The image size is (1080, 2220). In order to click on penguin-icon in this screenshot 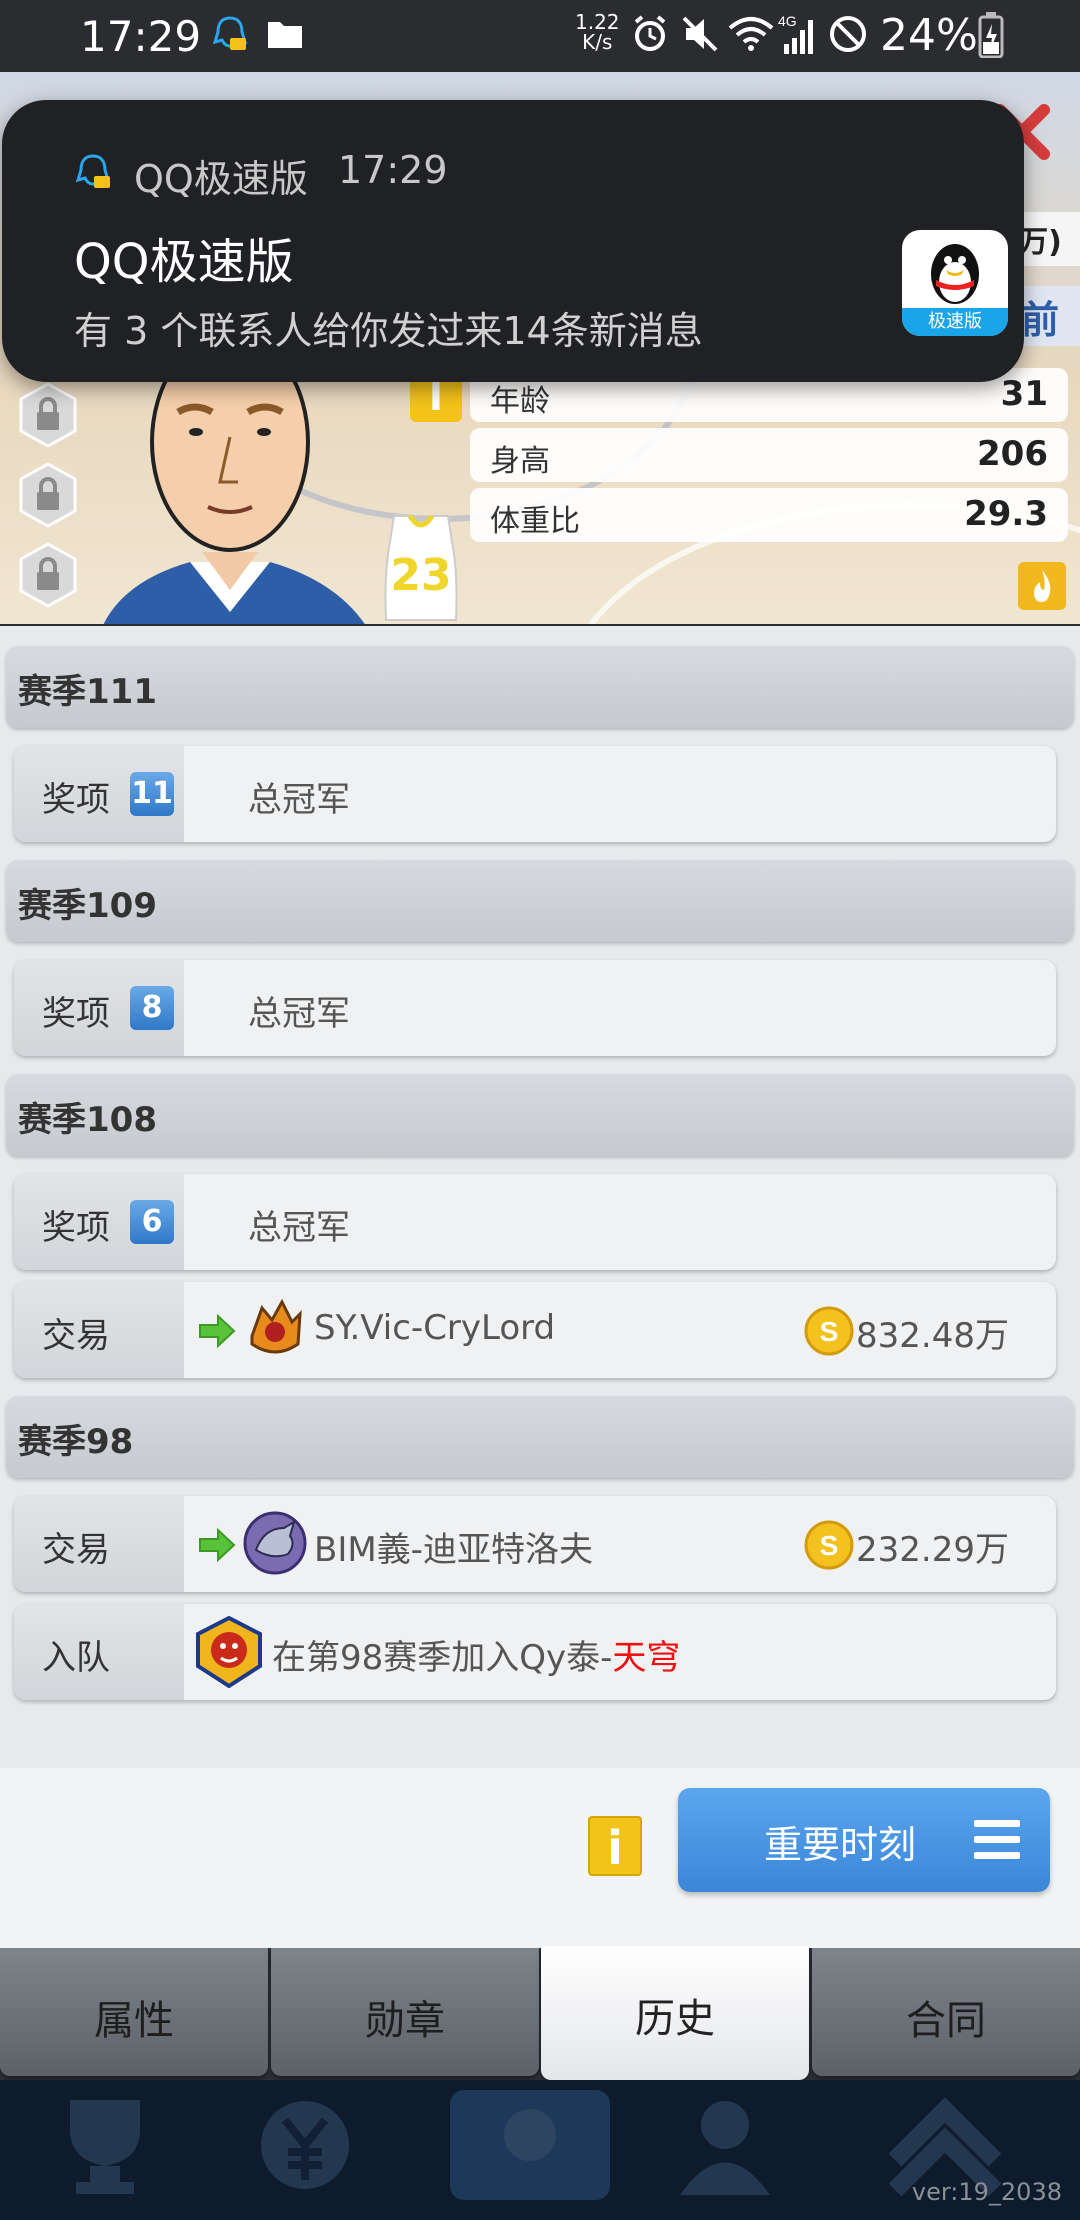, I will do `click(955, 274)`.